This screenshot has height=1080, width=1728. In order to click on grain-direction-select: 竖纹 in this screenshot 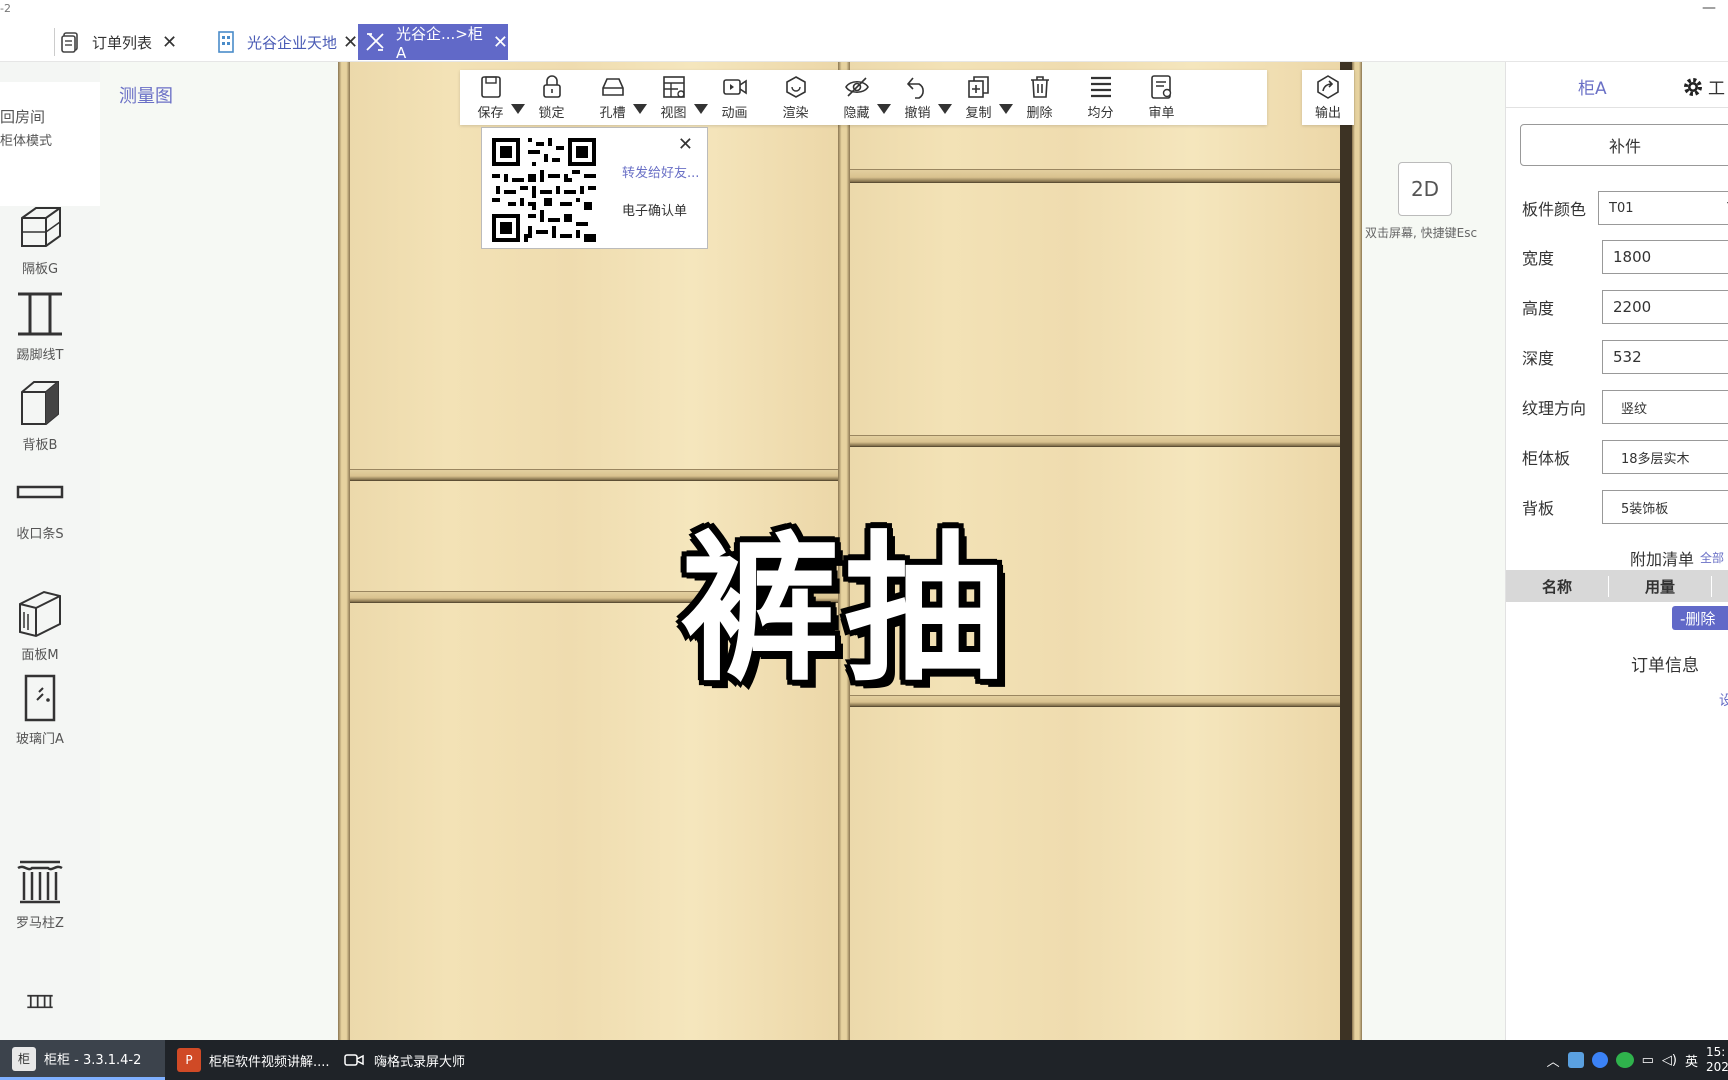, I will do `click(1665, 407)`.